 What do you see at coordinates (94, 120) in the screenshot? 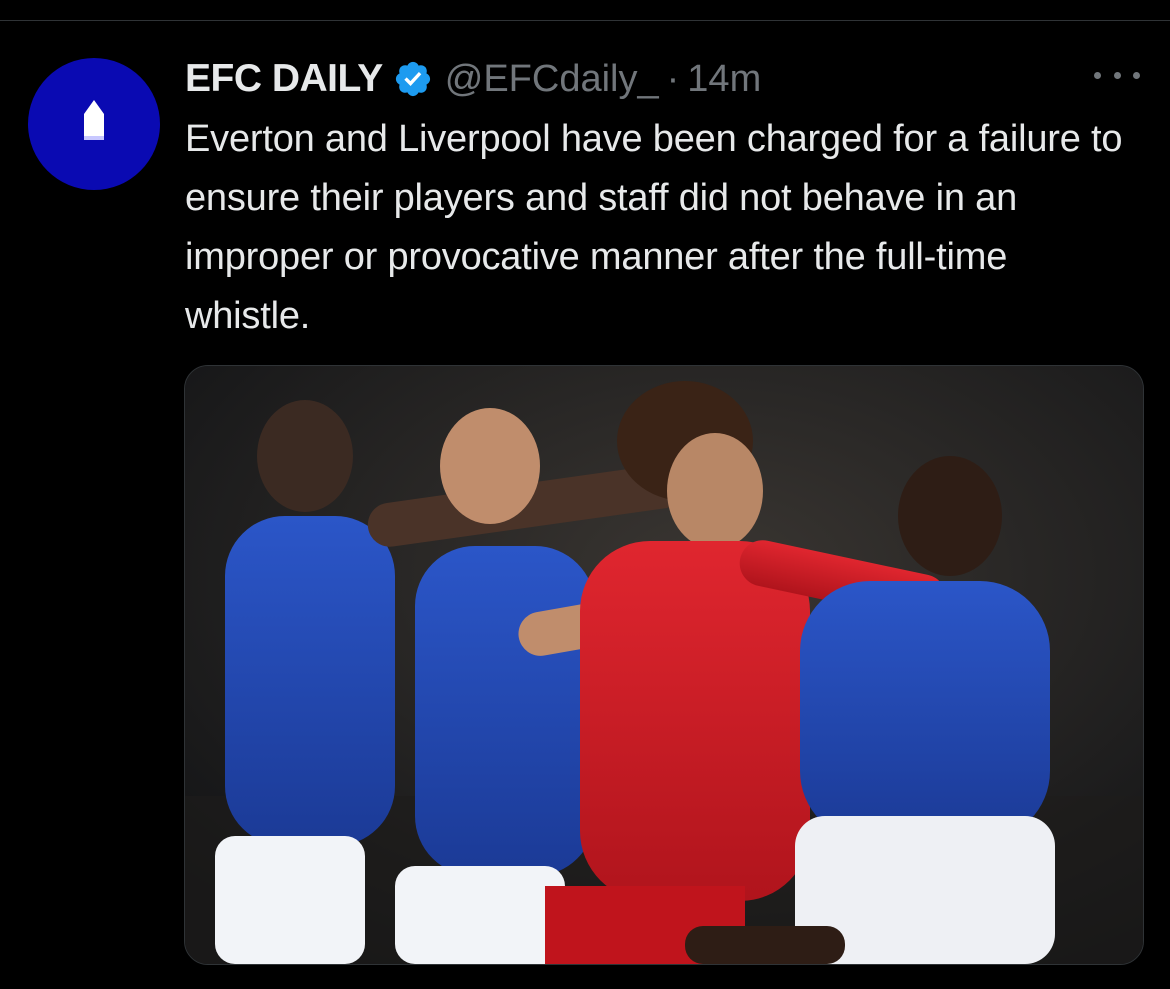
I see `tower-logo-icon` at bounding box center [94, 120].